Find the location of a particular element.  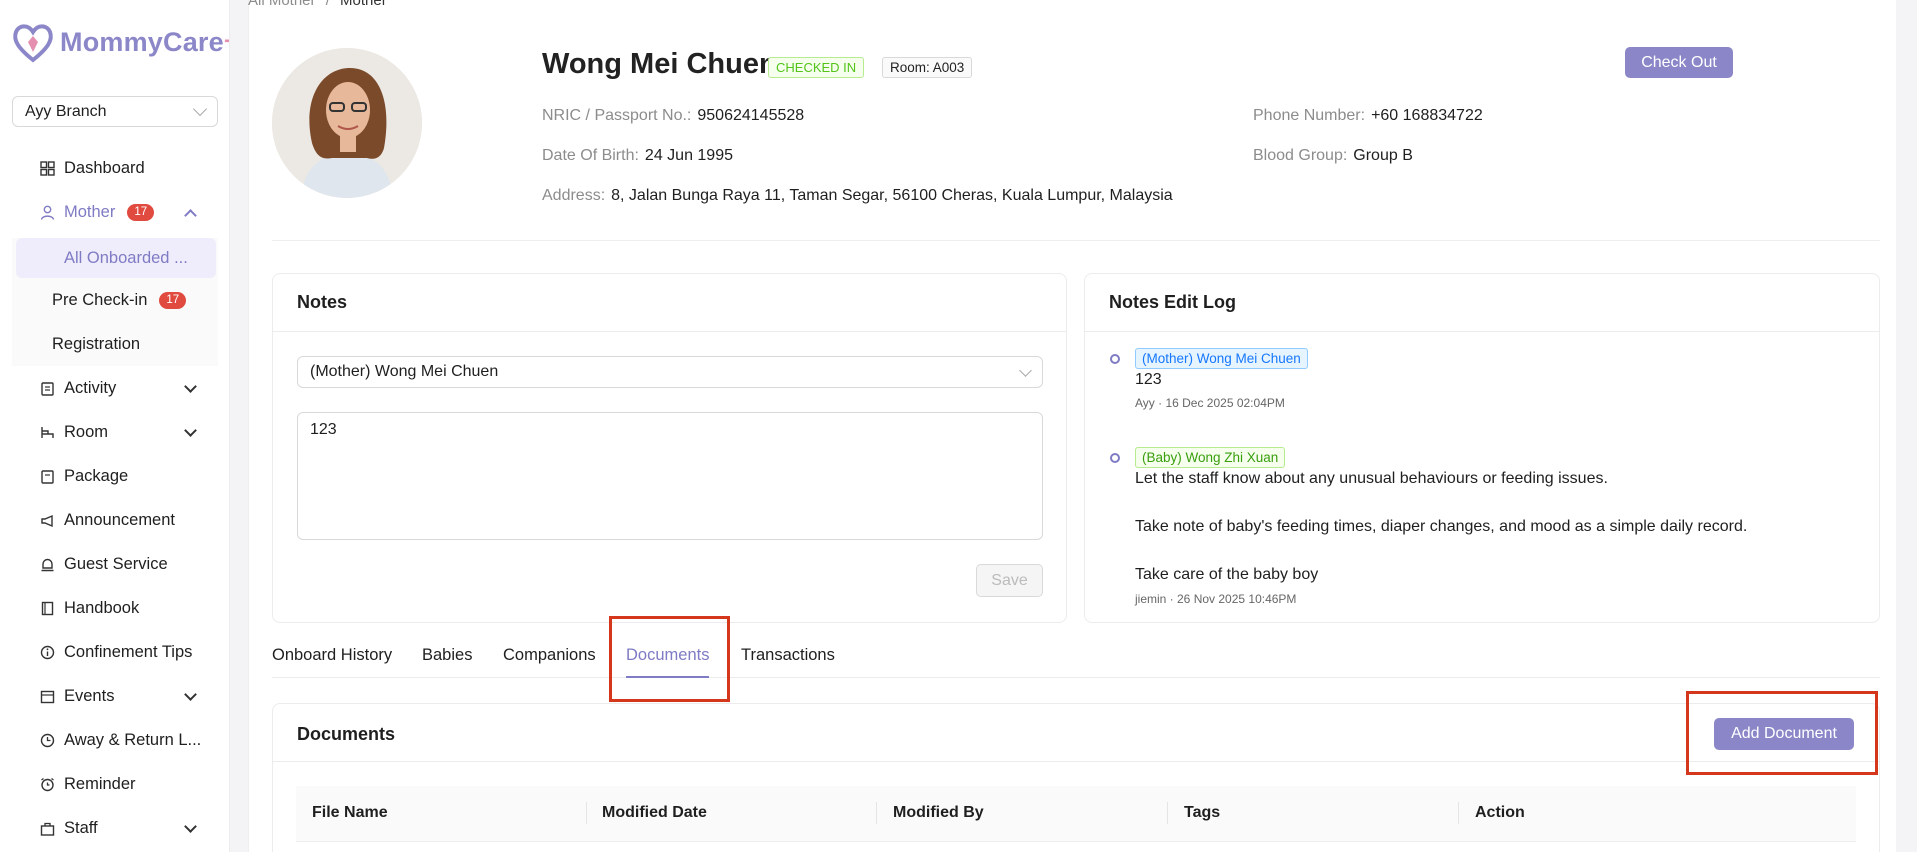

sidebar-item-guest-service: Guest Service is located at coordinates (114, 564).